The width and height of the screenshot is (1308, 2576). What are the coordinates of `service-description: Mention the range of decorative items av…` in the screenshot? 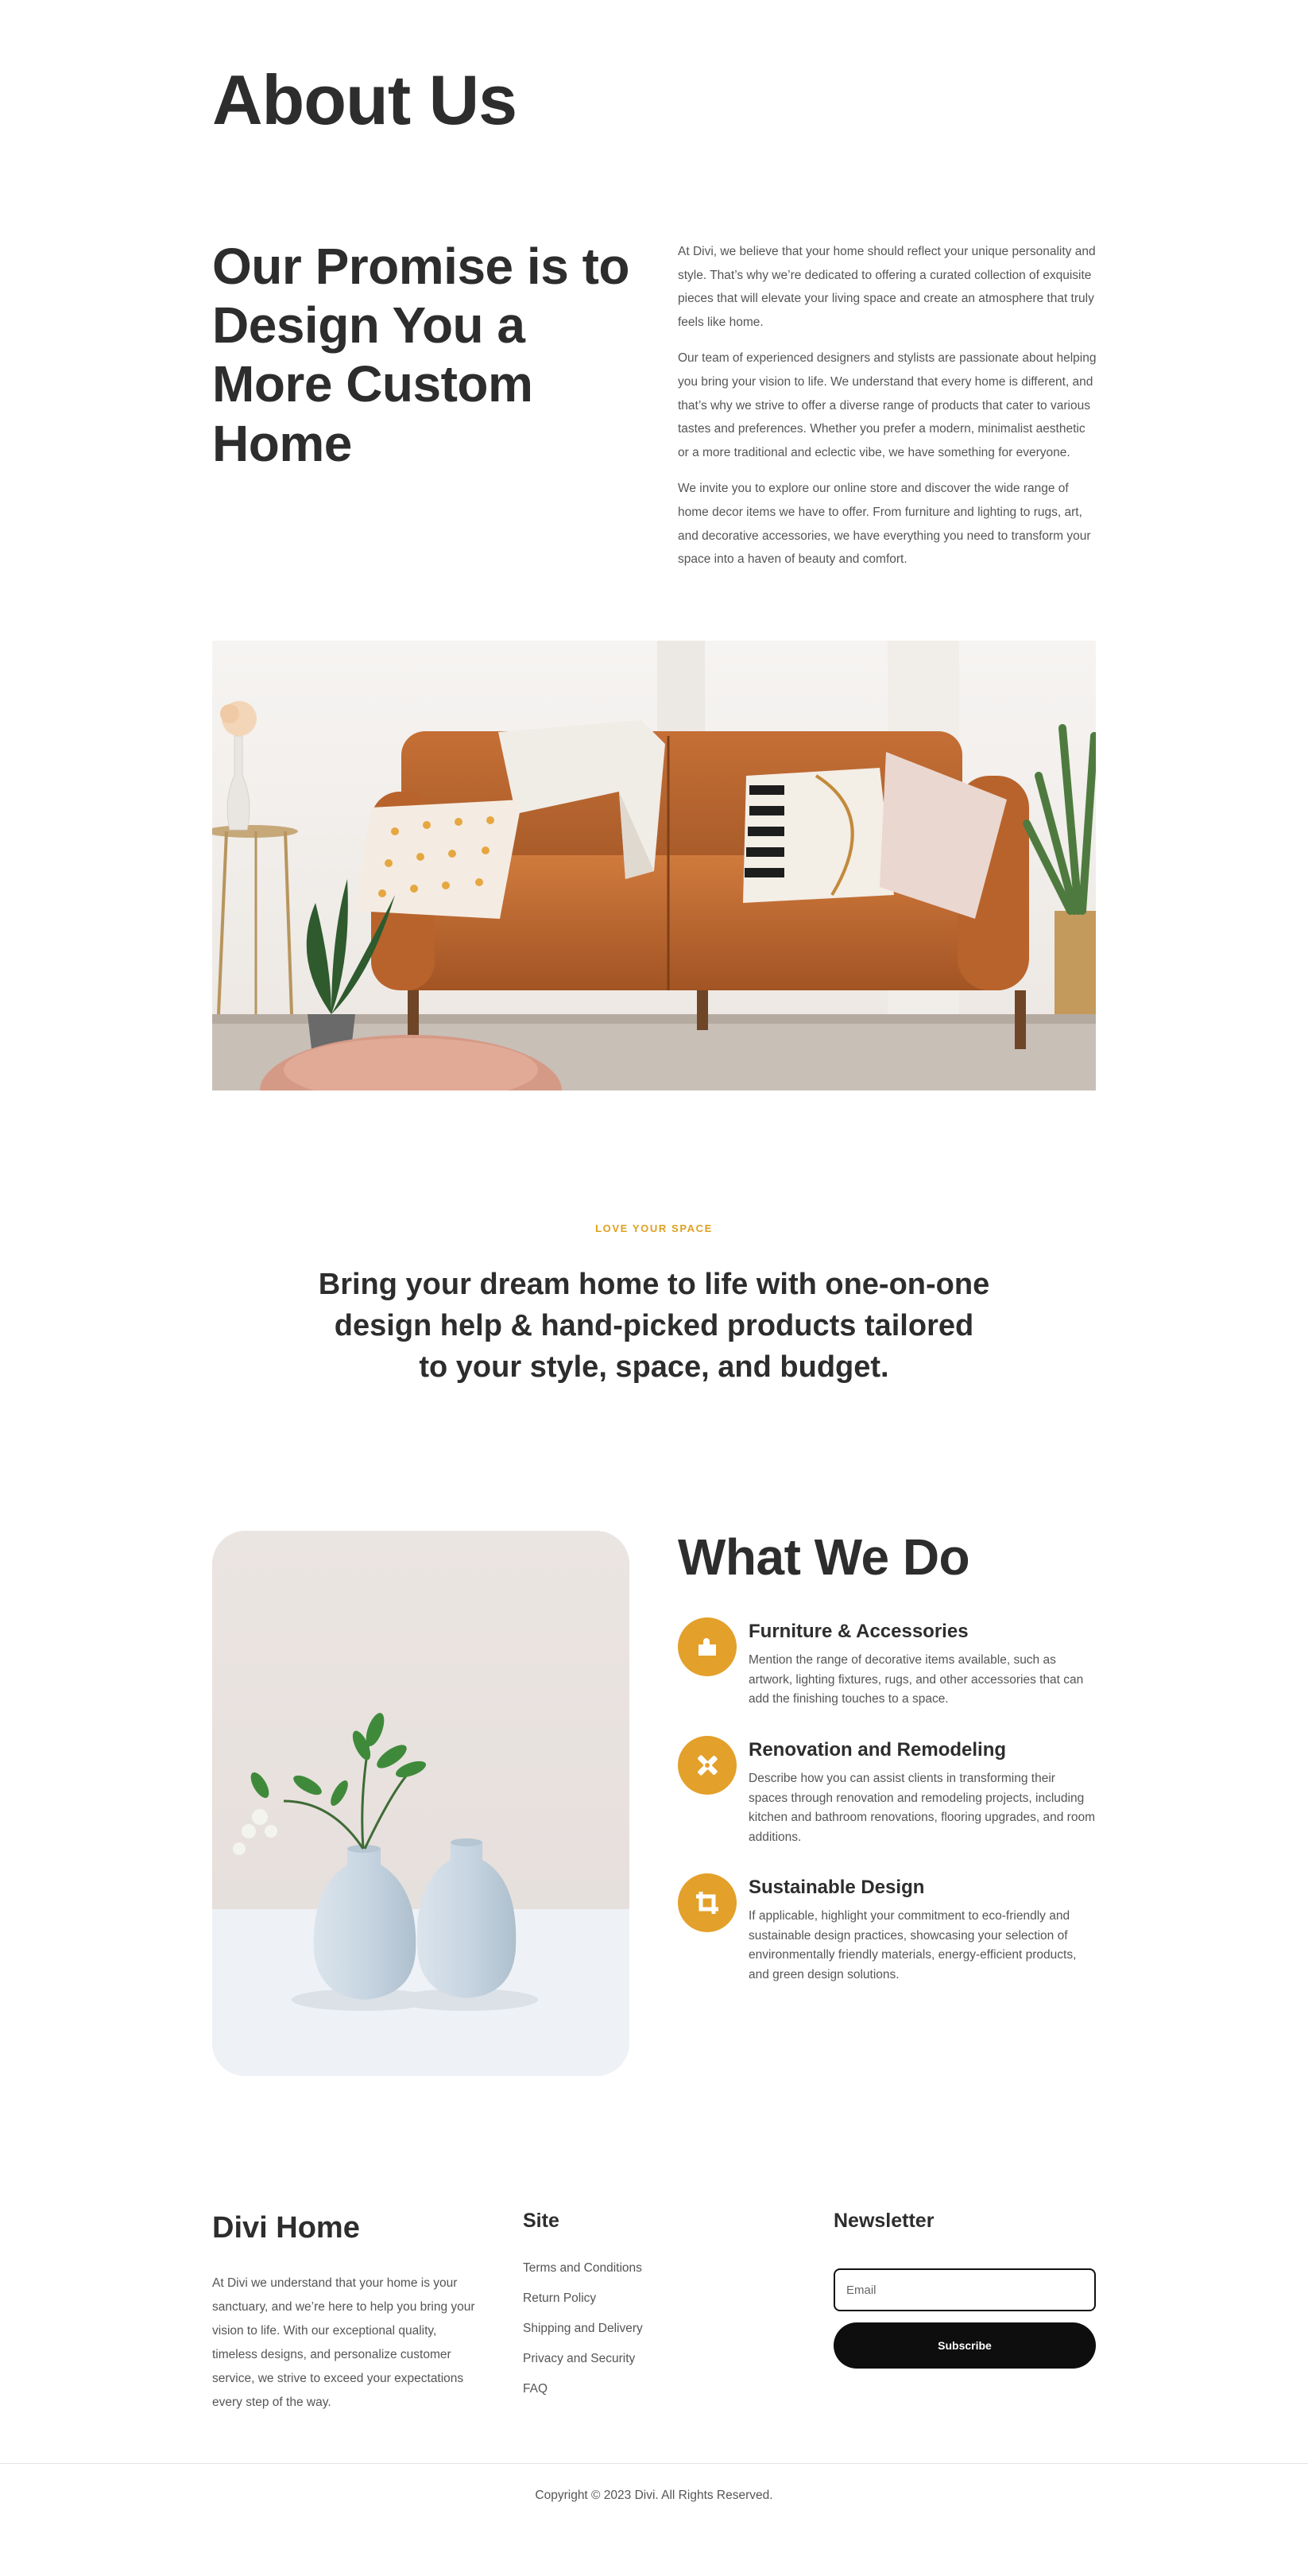 It's located at (916, 1679).